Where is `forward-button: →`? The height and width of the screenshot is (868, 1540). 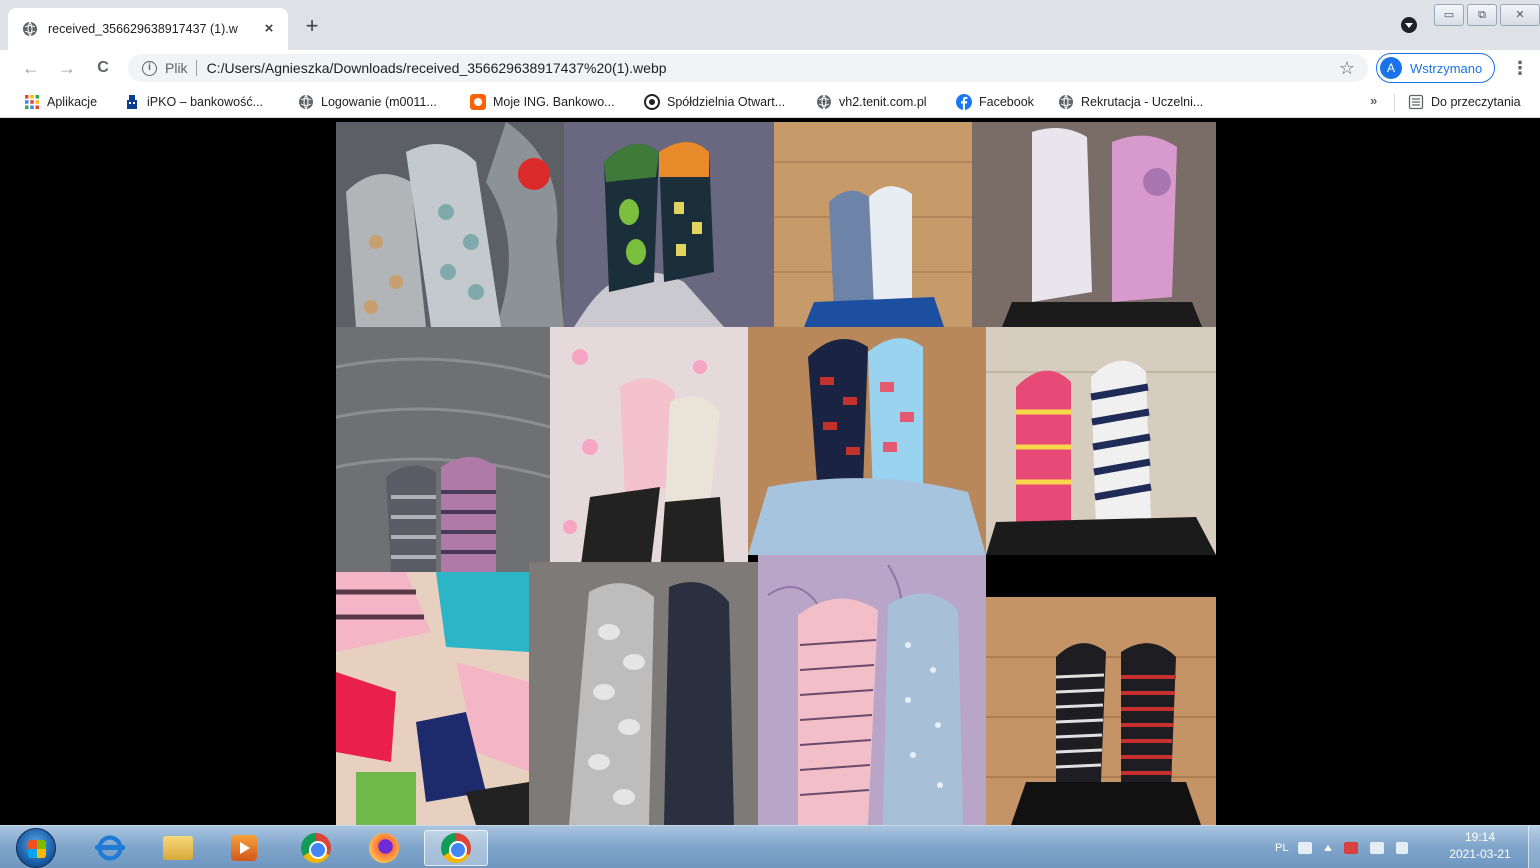
forward-button: → is located at coordinates (67, 68).